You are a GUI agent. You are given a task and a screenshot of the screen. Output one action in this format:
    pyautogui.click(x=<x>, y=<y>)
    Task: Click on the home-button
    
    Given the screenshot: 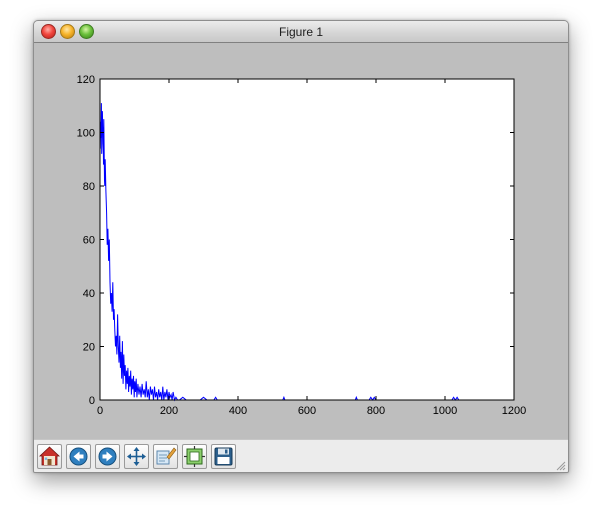 What is the action you would take?
    pyautogui.click(x=49, y=456)
    